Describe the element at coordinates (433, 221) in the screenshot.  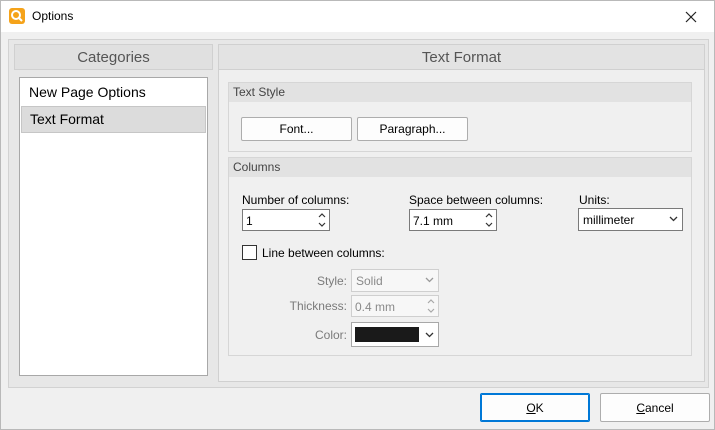
I see `space-between-columns-value: 7.1 mm` at that location.